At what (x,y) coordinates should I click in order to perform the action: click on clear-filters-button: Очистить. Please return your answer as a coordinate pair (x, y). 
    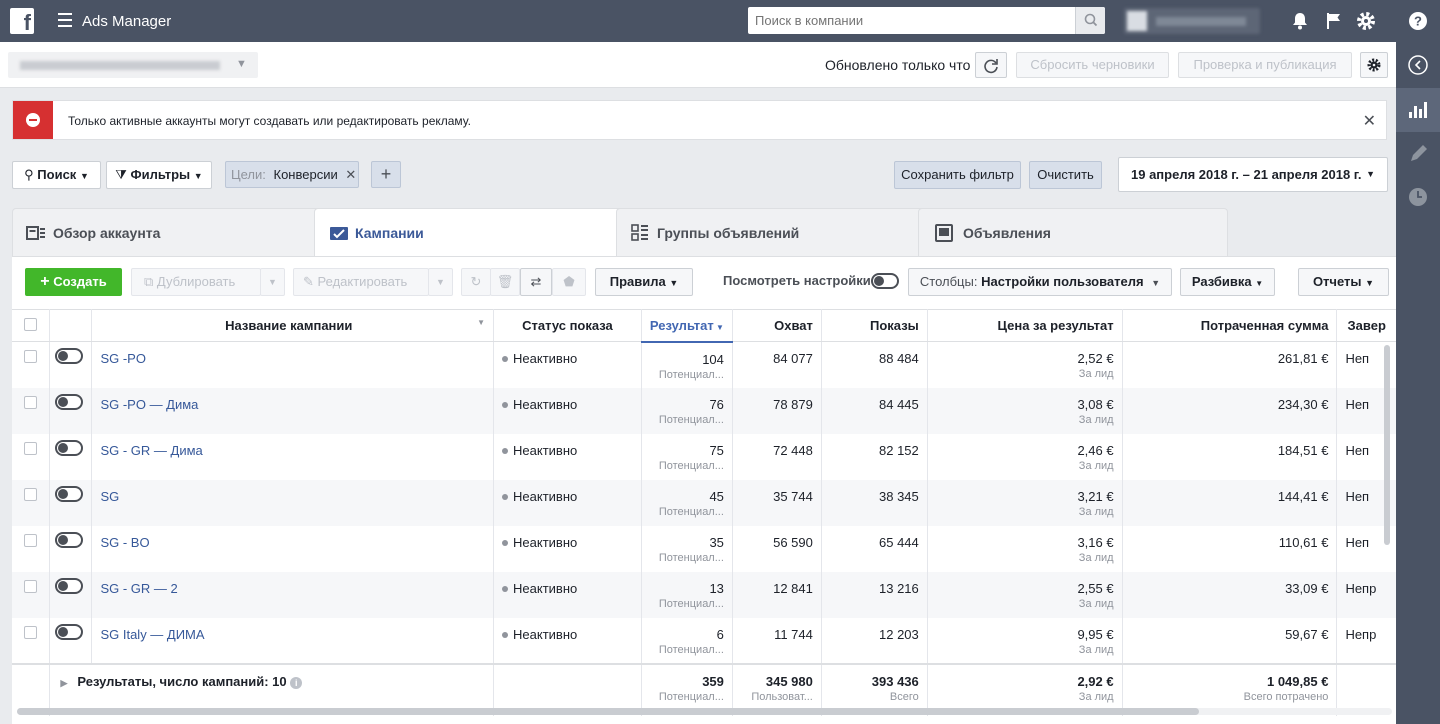
    Looking at the image, I should click on (1065, 175).